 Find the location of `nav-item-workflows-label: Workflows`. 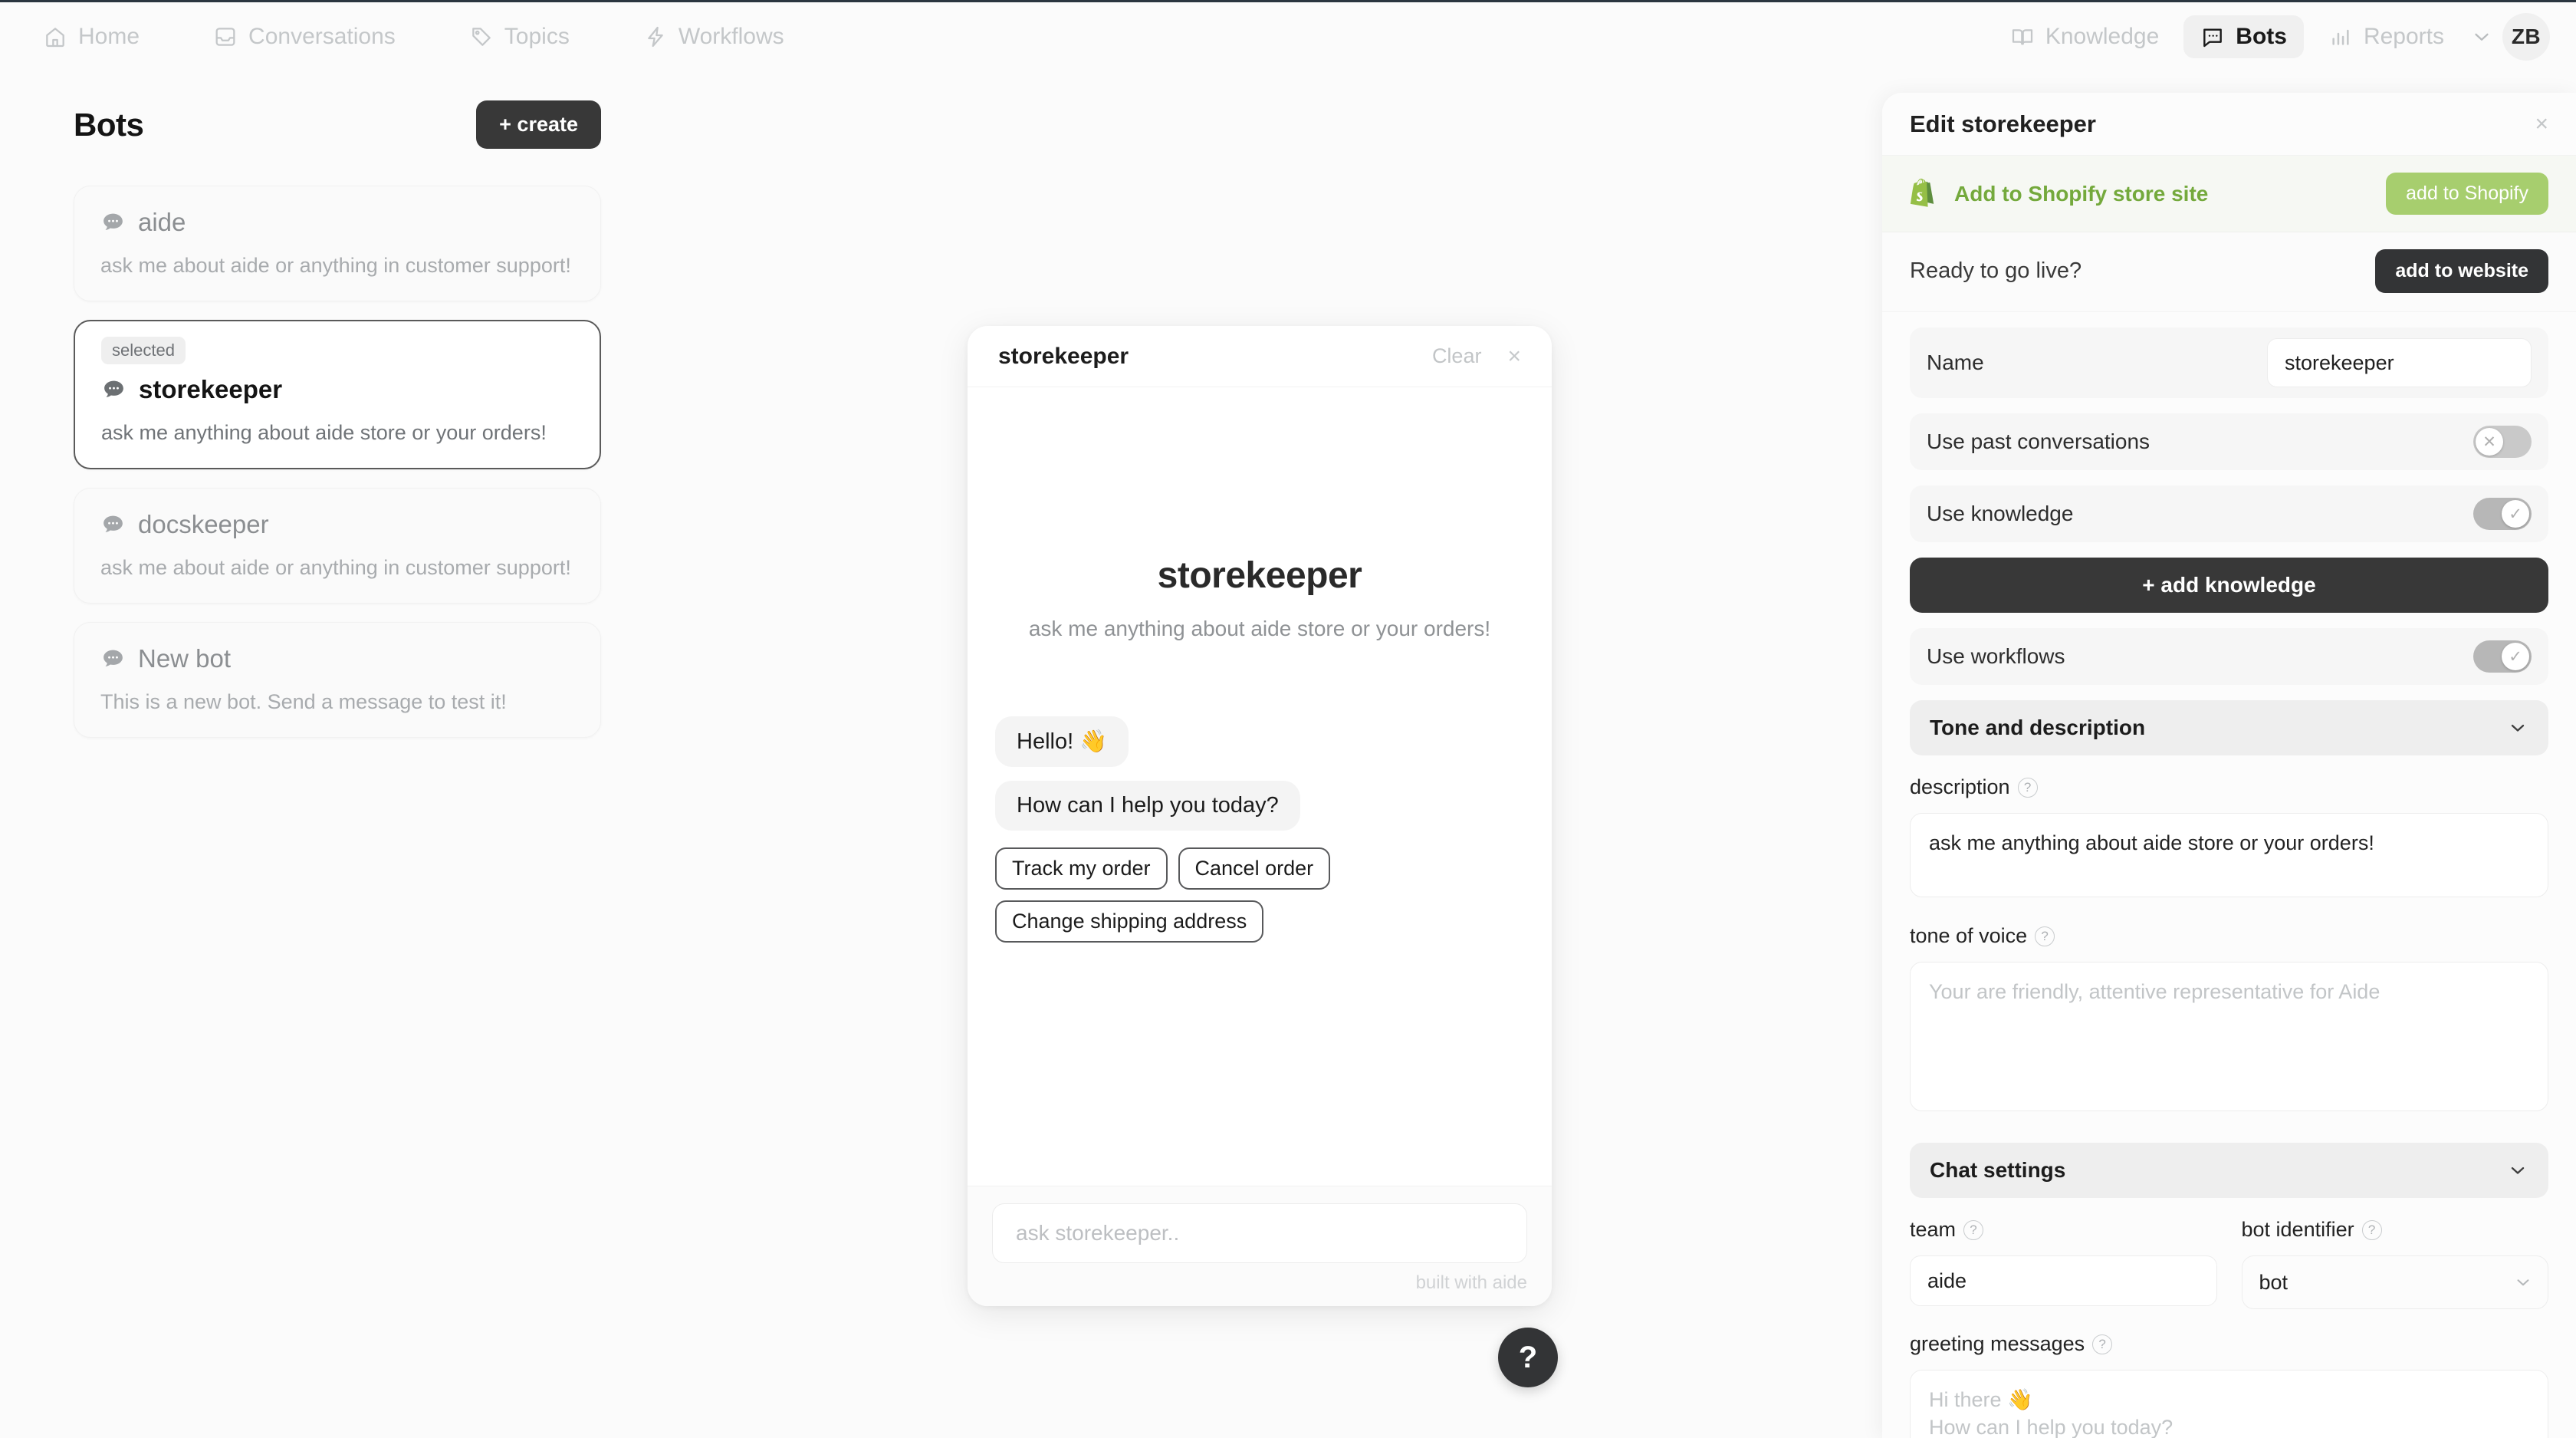

nav-item-workflows-label: Workflows is located at coordinates (731, 36).